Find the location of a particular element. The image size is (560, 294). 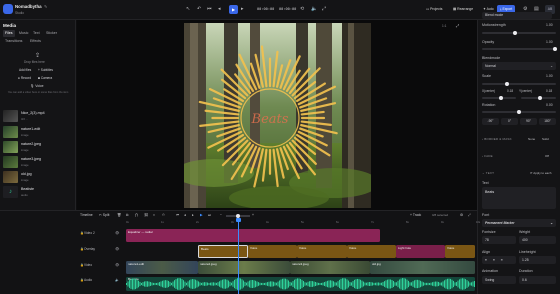

timeline-expand-icon: ⤢ is located at coordinates (469, 215).